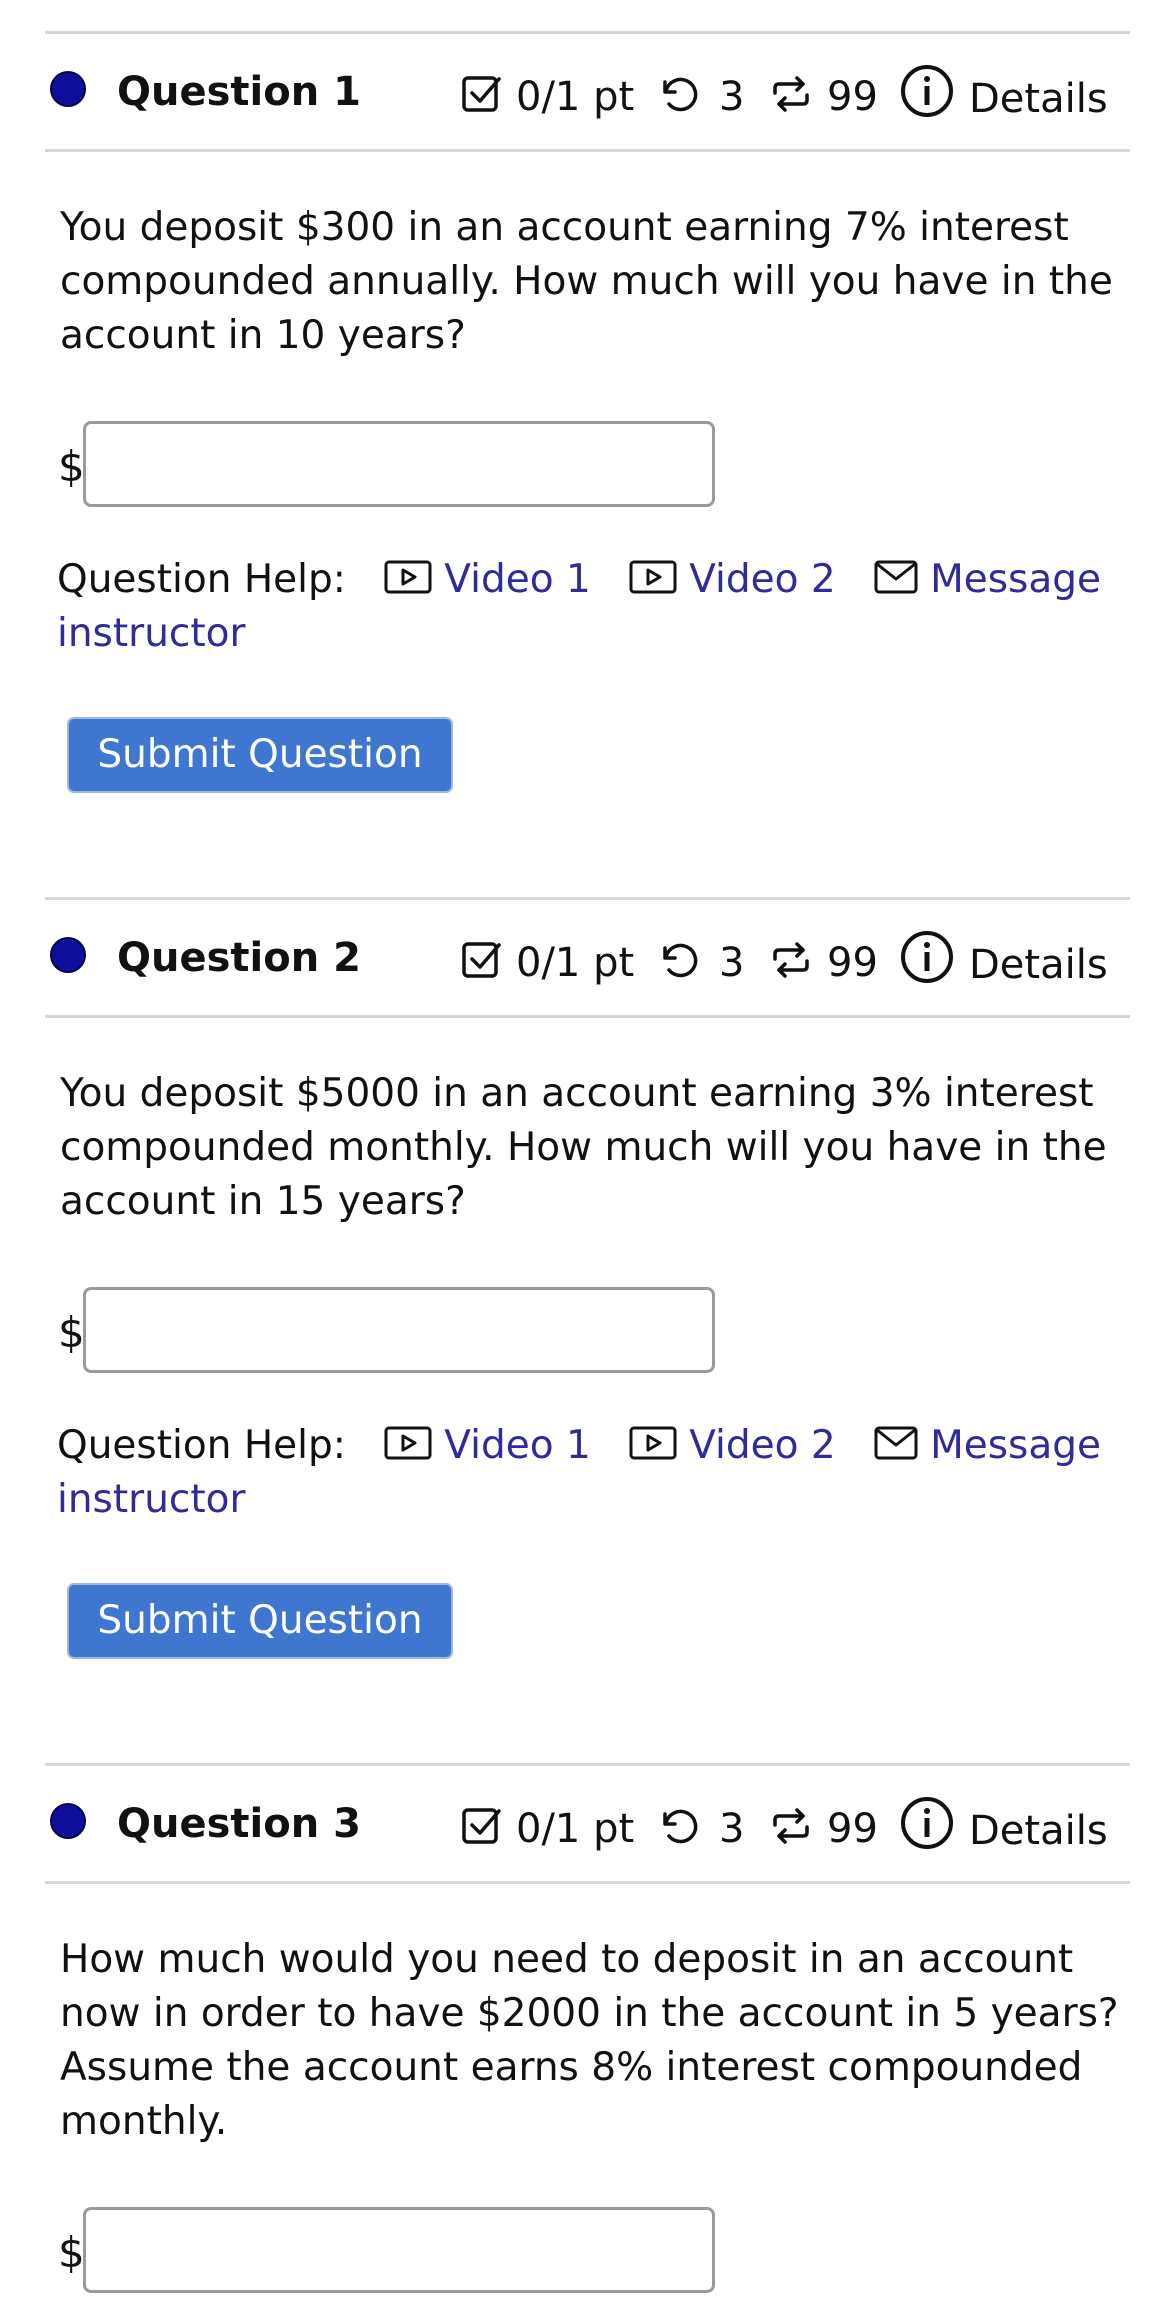 The width and height of the screenshot is (1170, 2321). I want to click on question-title: Question 1, so click(239, 92).